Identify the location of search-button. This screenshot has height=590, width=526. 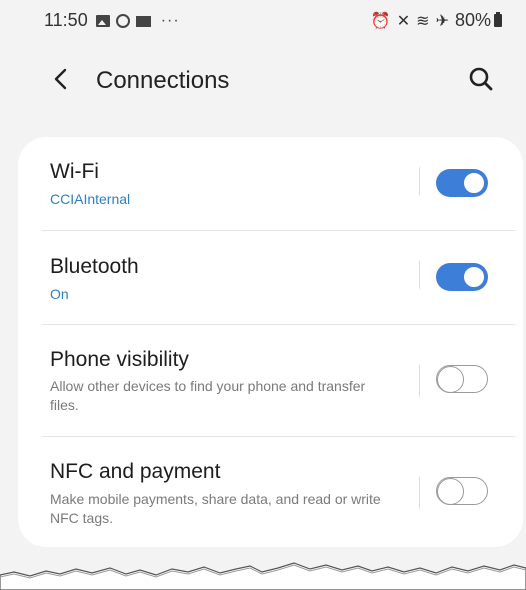
(481, 79).